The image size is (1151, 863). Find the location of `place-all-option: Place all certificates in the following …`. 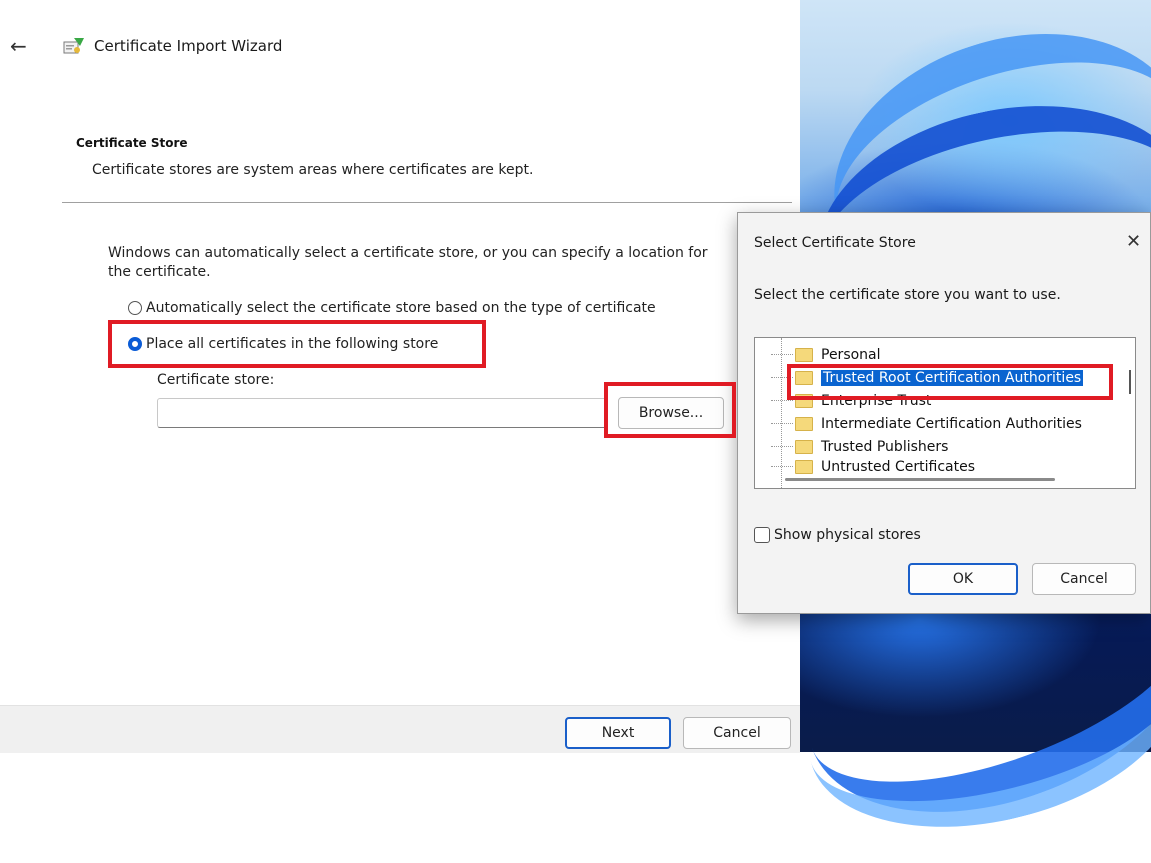

place-all-option: Place all certificates in the following … is located at coordinates (283, 344).